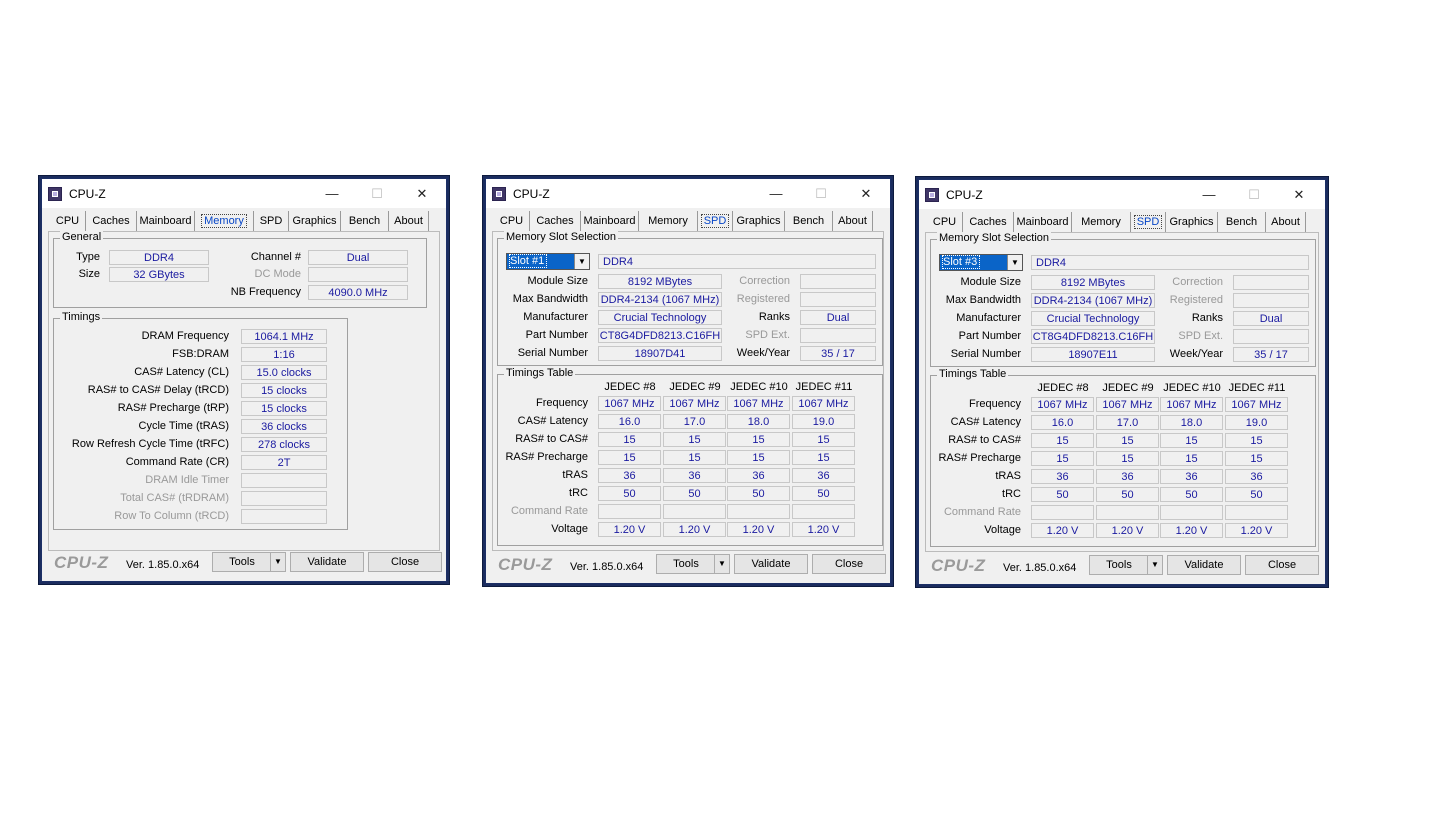  I want to click on timing-row-label: RAS# to CAS#, so click(984, 440).